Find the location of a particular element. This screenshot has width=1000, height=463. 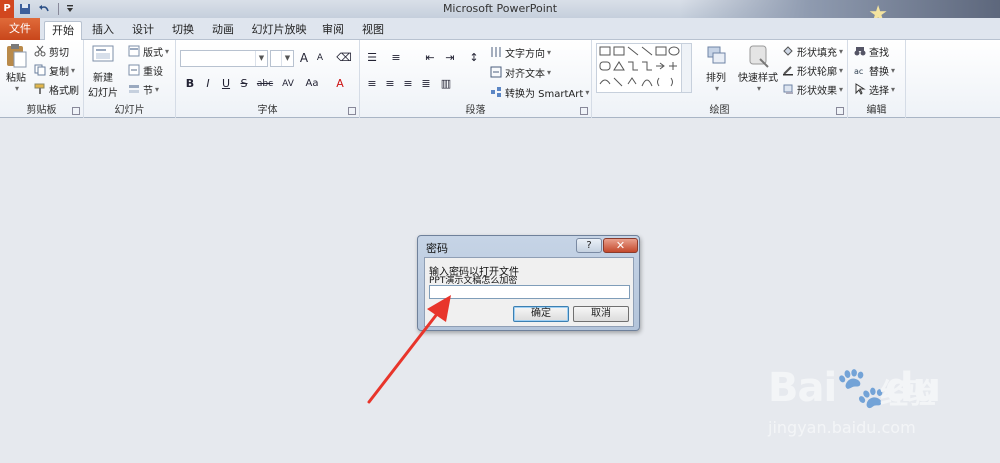

shadow-text-button: abc is located at coordinates (265, 84).